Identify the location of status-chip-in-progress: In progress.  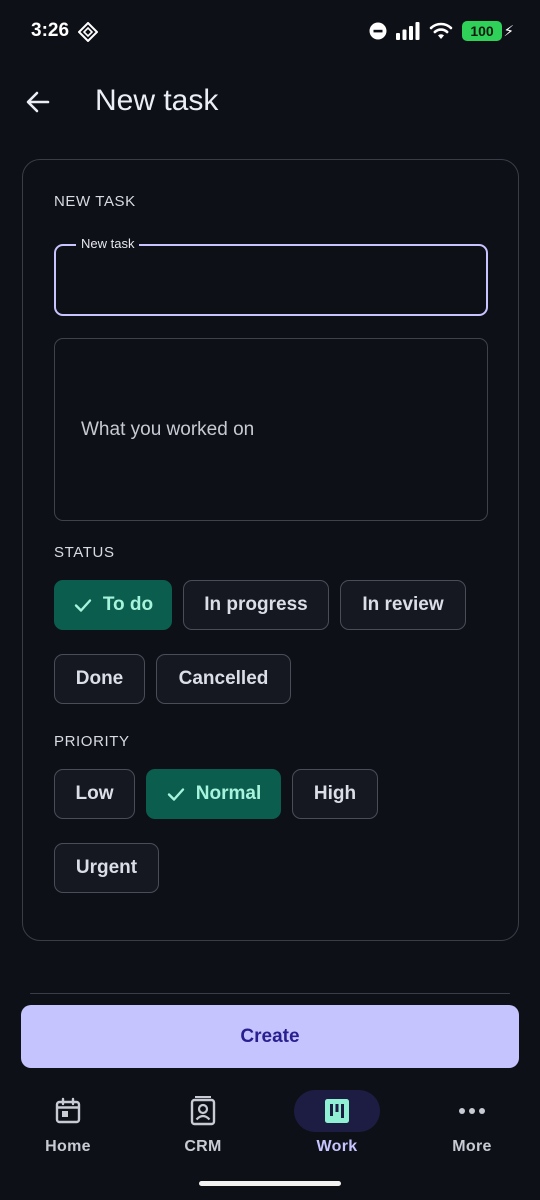
(256, 605).